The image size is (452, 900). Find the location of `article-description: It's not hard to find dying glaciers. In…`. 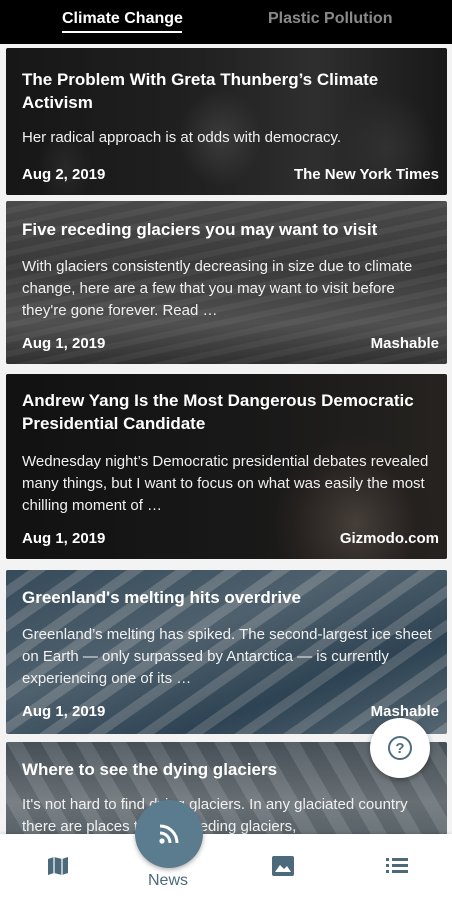

article-description: It's not hard to find dying glaciers. In… is located at coordinates (215, 815).